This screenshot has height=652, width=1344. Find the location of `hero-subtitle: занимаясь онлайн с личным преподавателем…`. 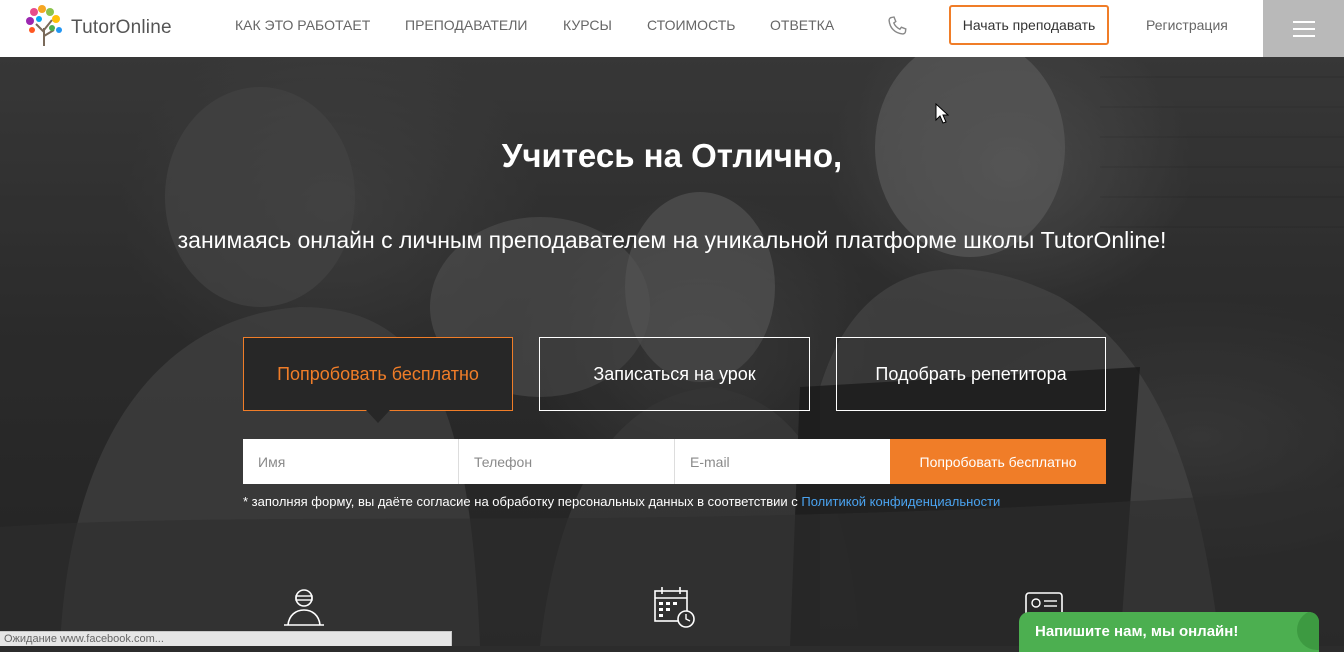

hero-subtitle: занимаясь онлайн с личным преподавателем… is located at coordinates (672, 240).